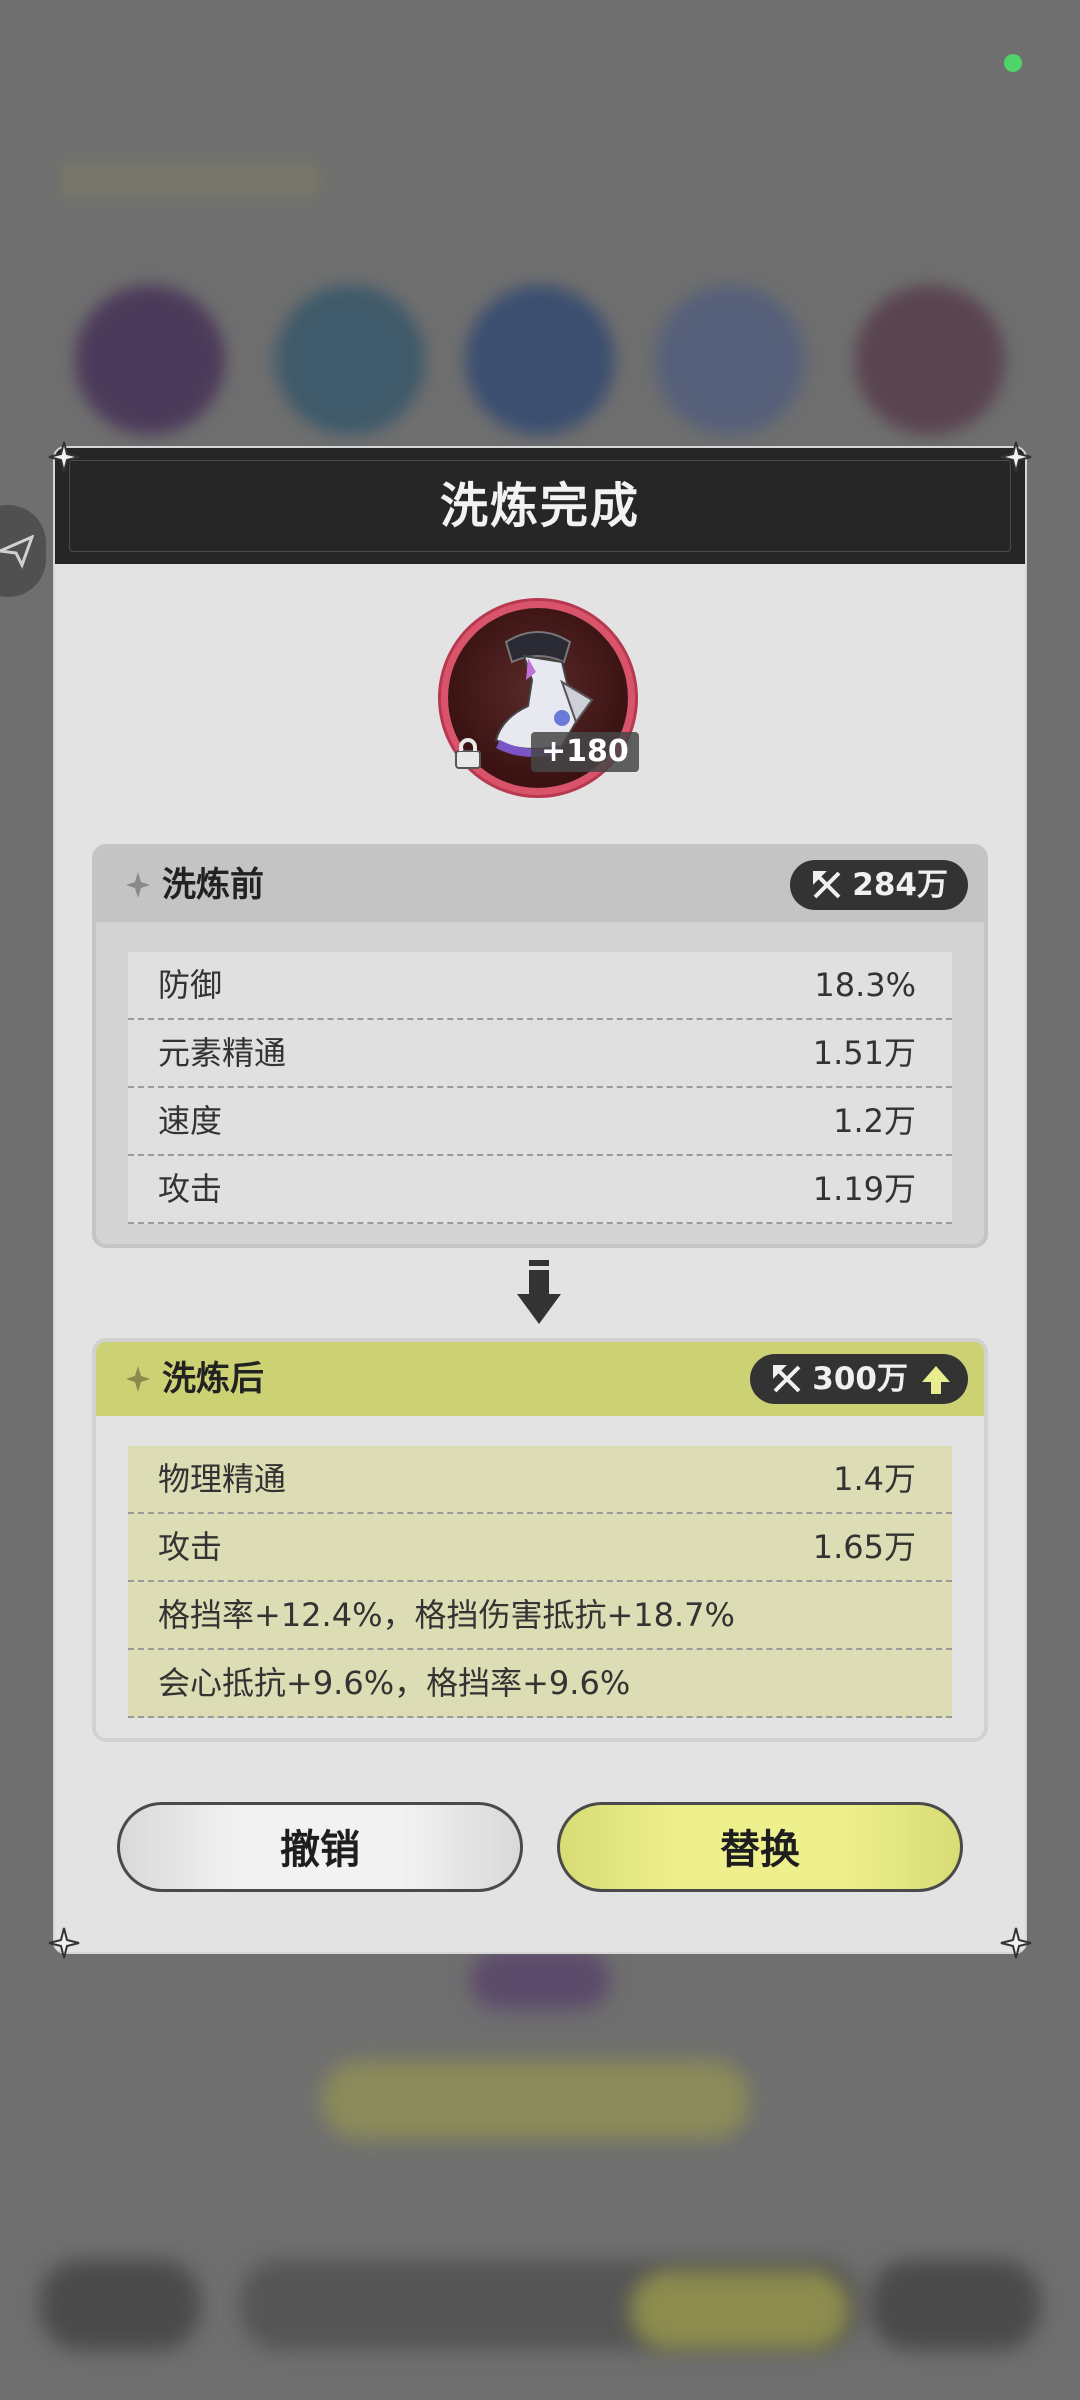  What do you see at coordinates (213, 1379) in the screenshot?
I see `panel-title: 洗炼后` at bounding box center [213, 1379].